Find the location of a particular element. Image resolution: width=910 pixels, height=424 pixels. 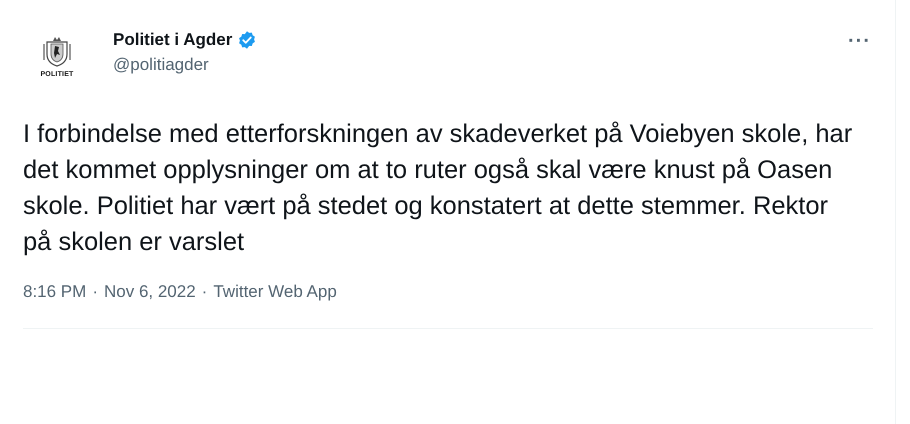

tweet-date: Nov 6, 2022 is located at coordinates (150, 292).